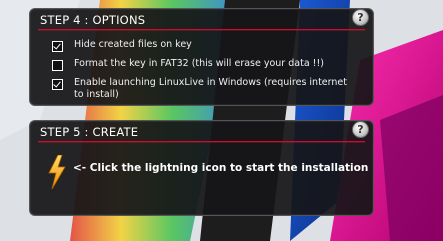 The height and width of the screenshot is (241, 443). Describe the element at coordinates (201, 141) in the screenshot. I see `create-divider` at that location.